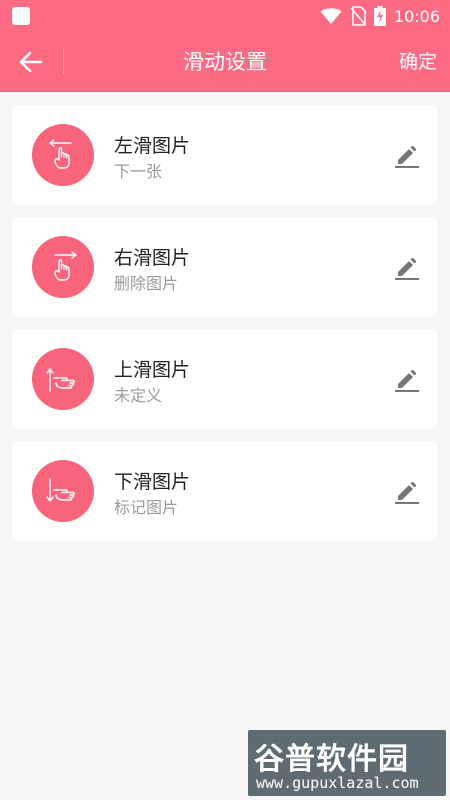  What do you see at coordinates (63, 491) in the screenshot?
I see `swipe-down-icon` at bounding box center [63, 491].